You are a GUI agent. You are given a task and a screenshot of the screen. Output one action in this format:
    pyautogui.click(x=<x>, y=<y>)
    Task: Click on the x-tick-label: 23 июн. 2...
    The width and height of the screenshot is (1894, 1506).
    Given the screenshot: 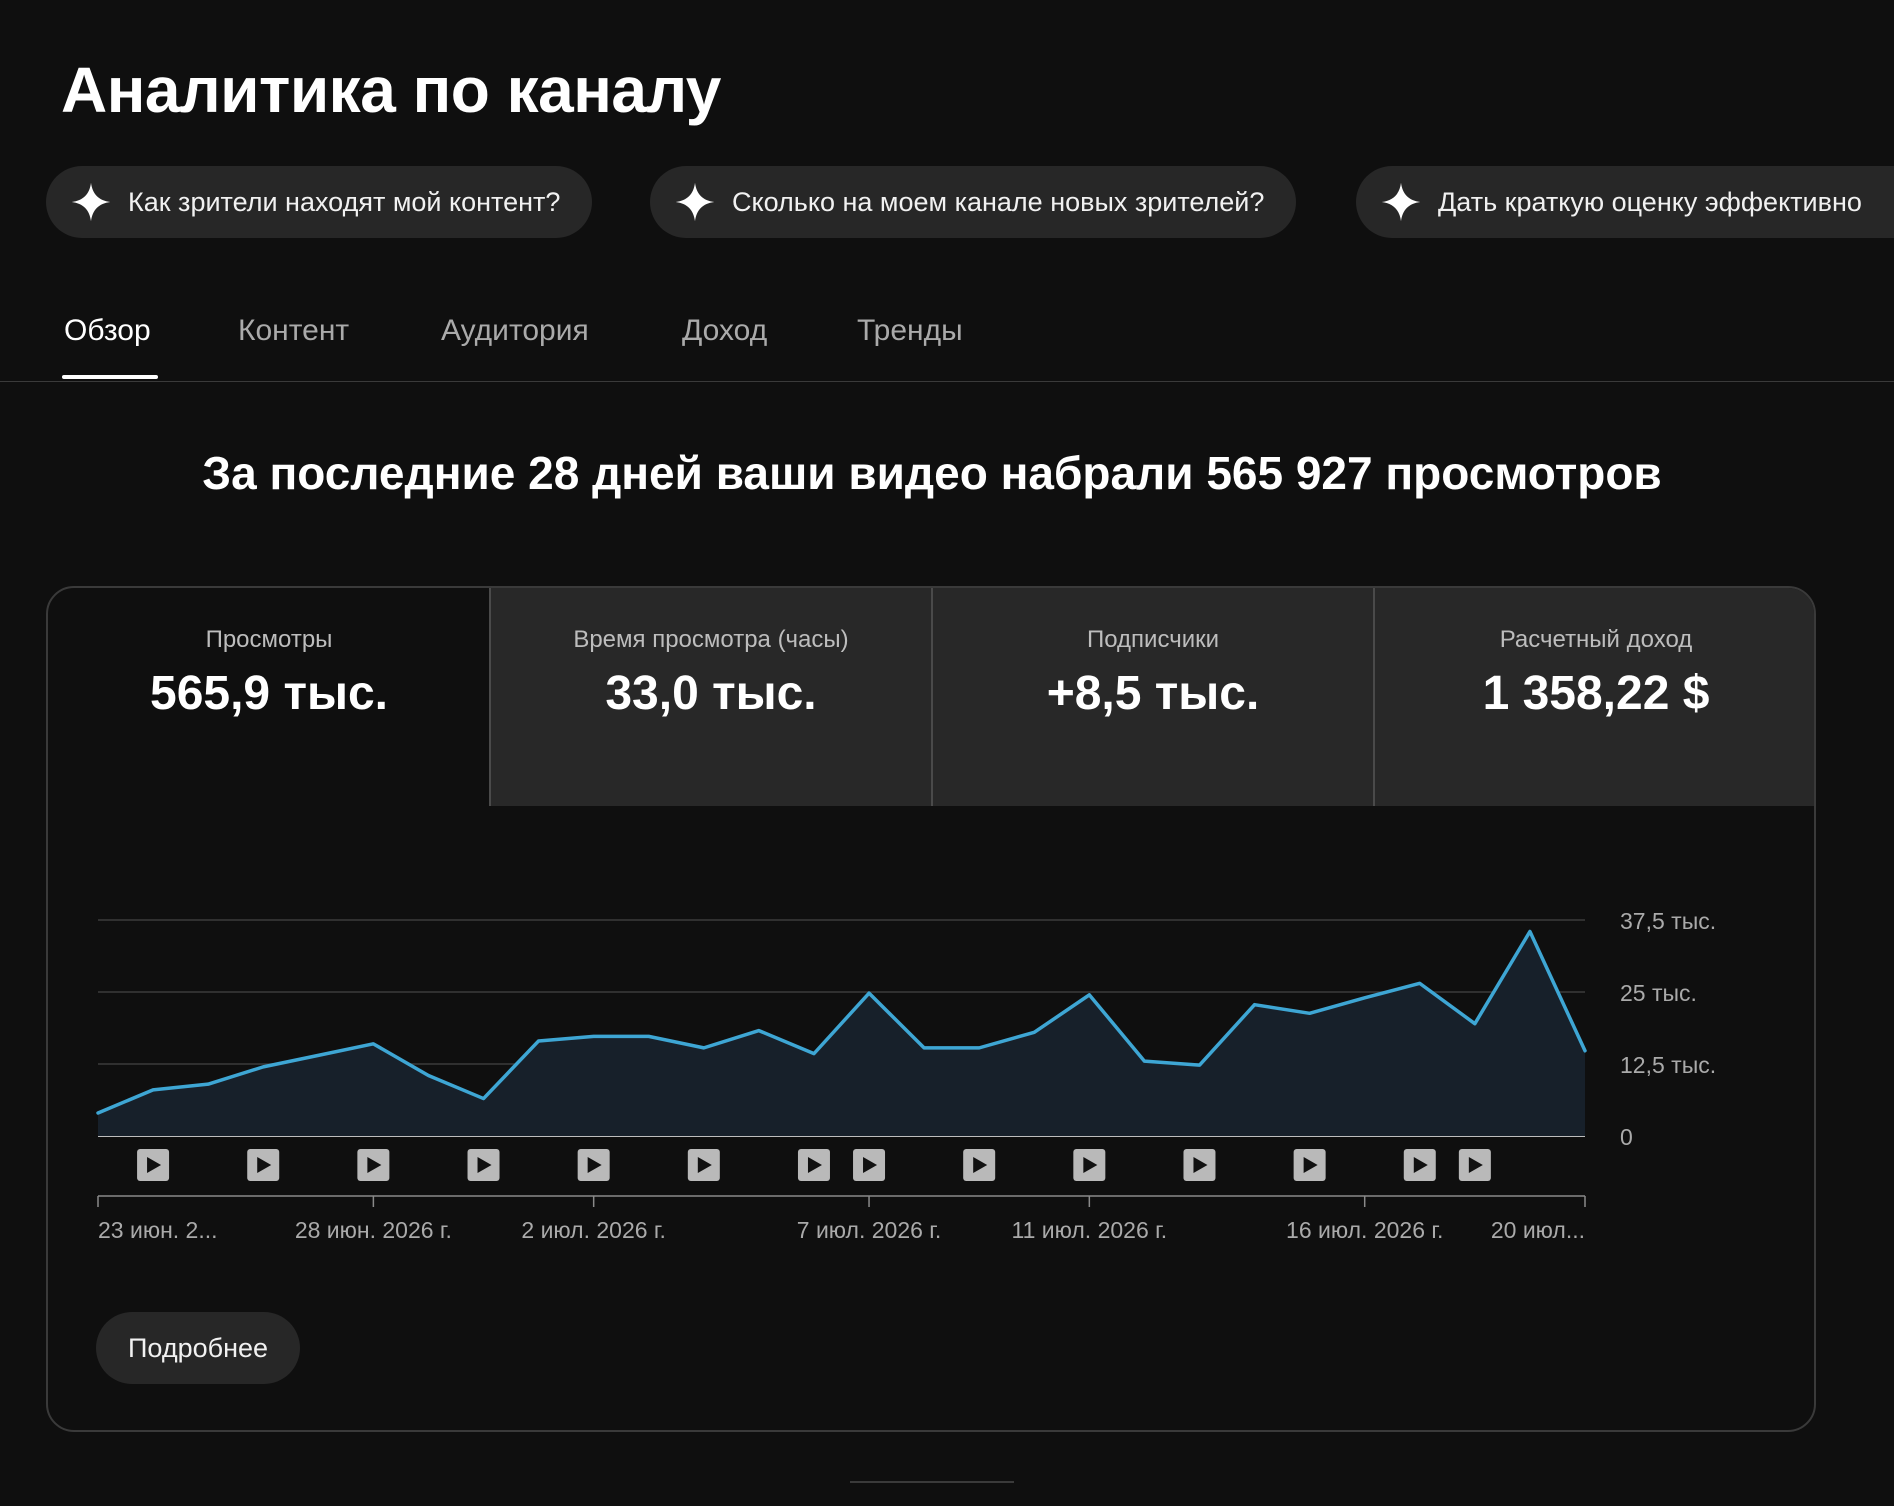 What is the action you would take?
    pyautogui.click(x=158, y=1230)
    